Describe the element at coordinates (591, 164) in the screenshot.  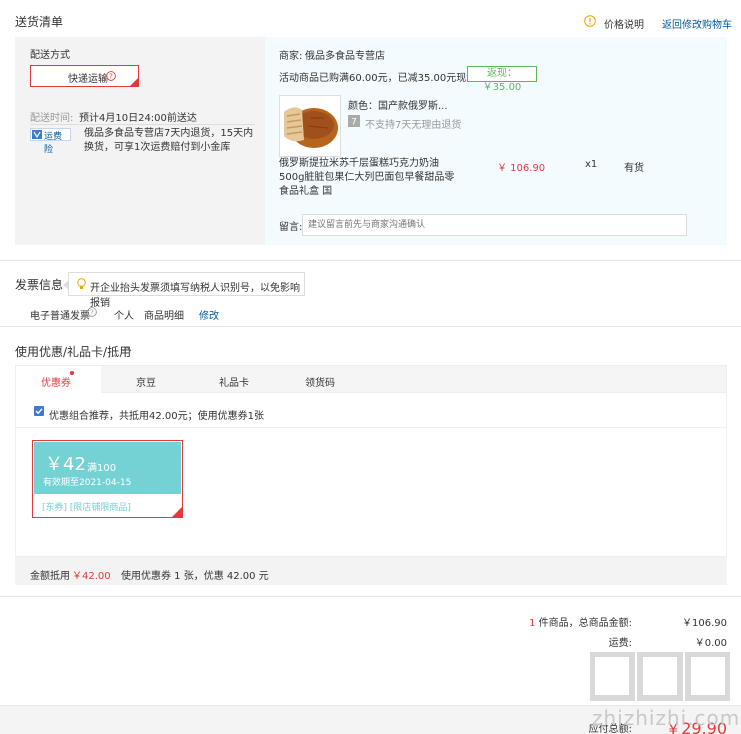
I see `product-qty: x1` at that location.